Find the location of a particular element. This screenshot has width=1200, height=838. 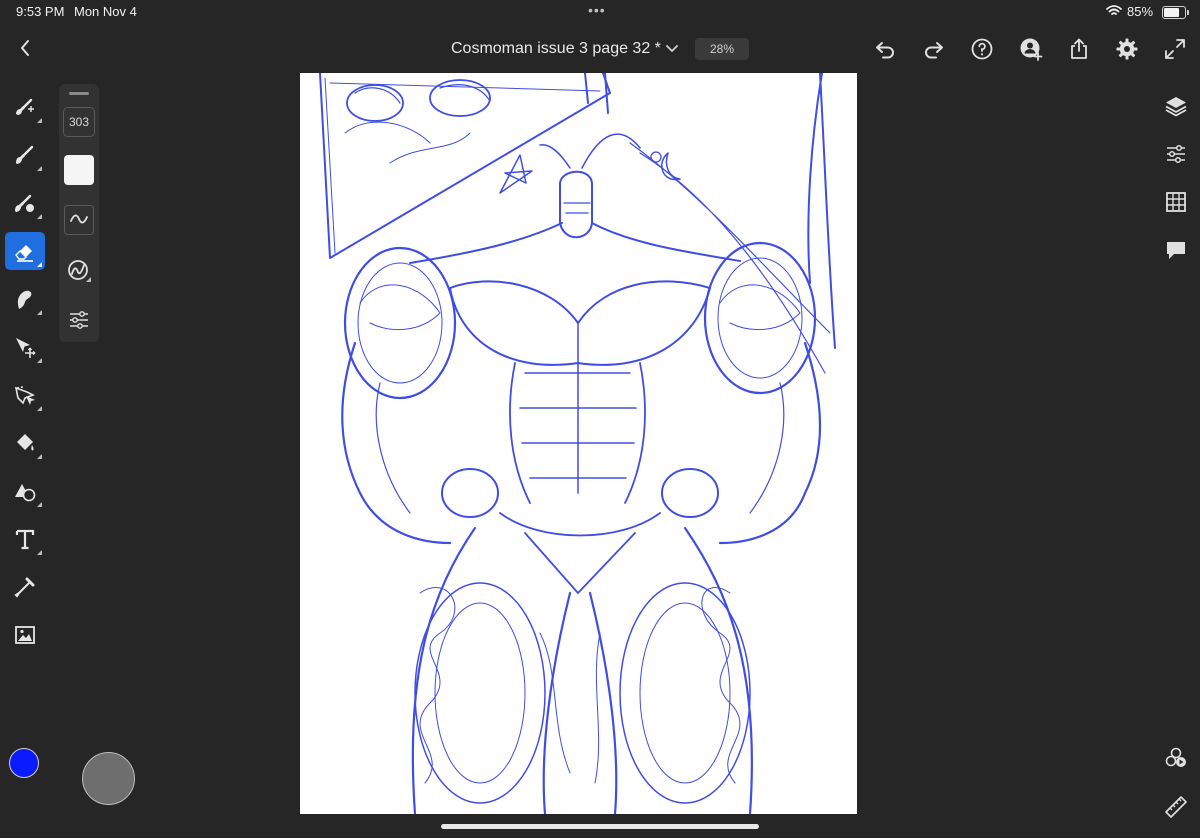

help-icon is located at coordinates (982, 49).